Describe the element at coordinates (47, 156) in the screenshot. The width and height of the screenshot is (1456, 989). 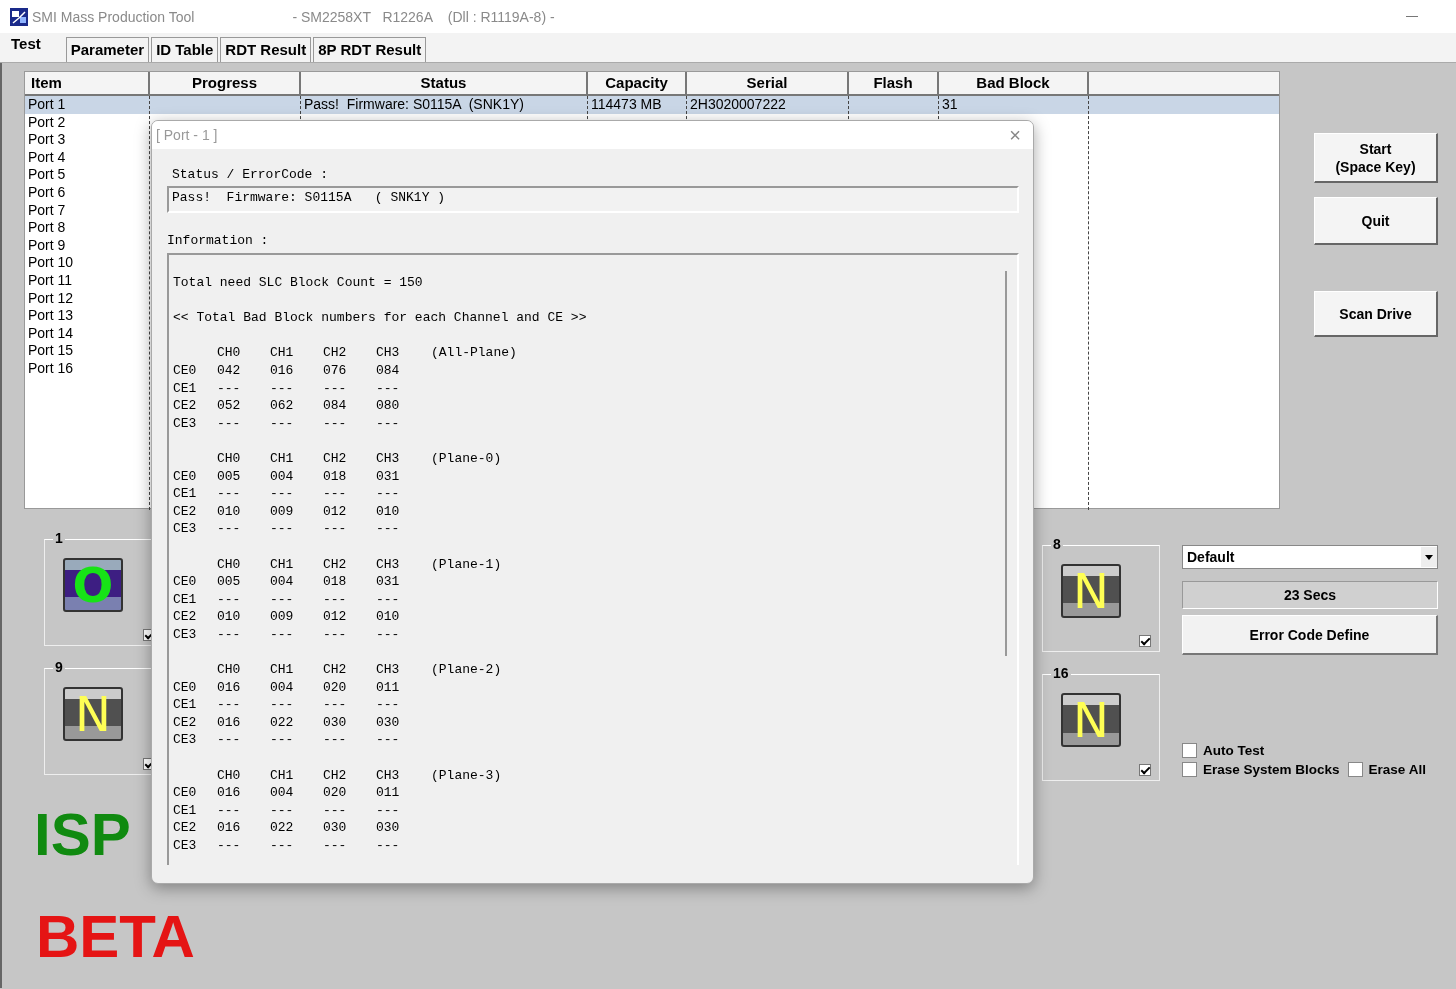
I see `table-cell: Port 4` at that location.